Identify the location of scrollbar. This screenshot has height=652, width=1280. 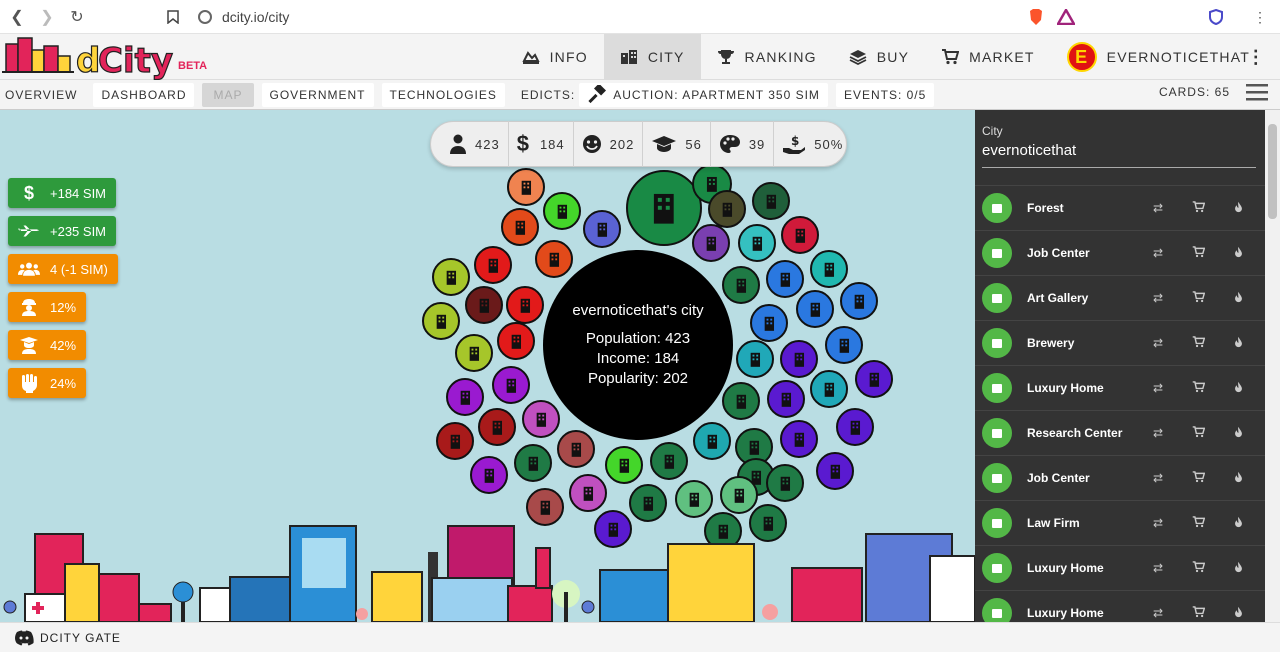
(1272, 366).